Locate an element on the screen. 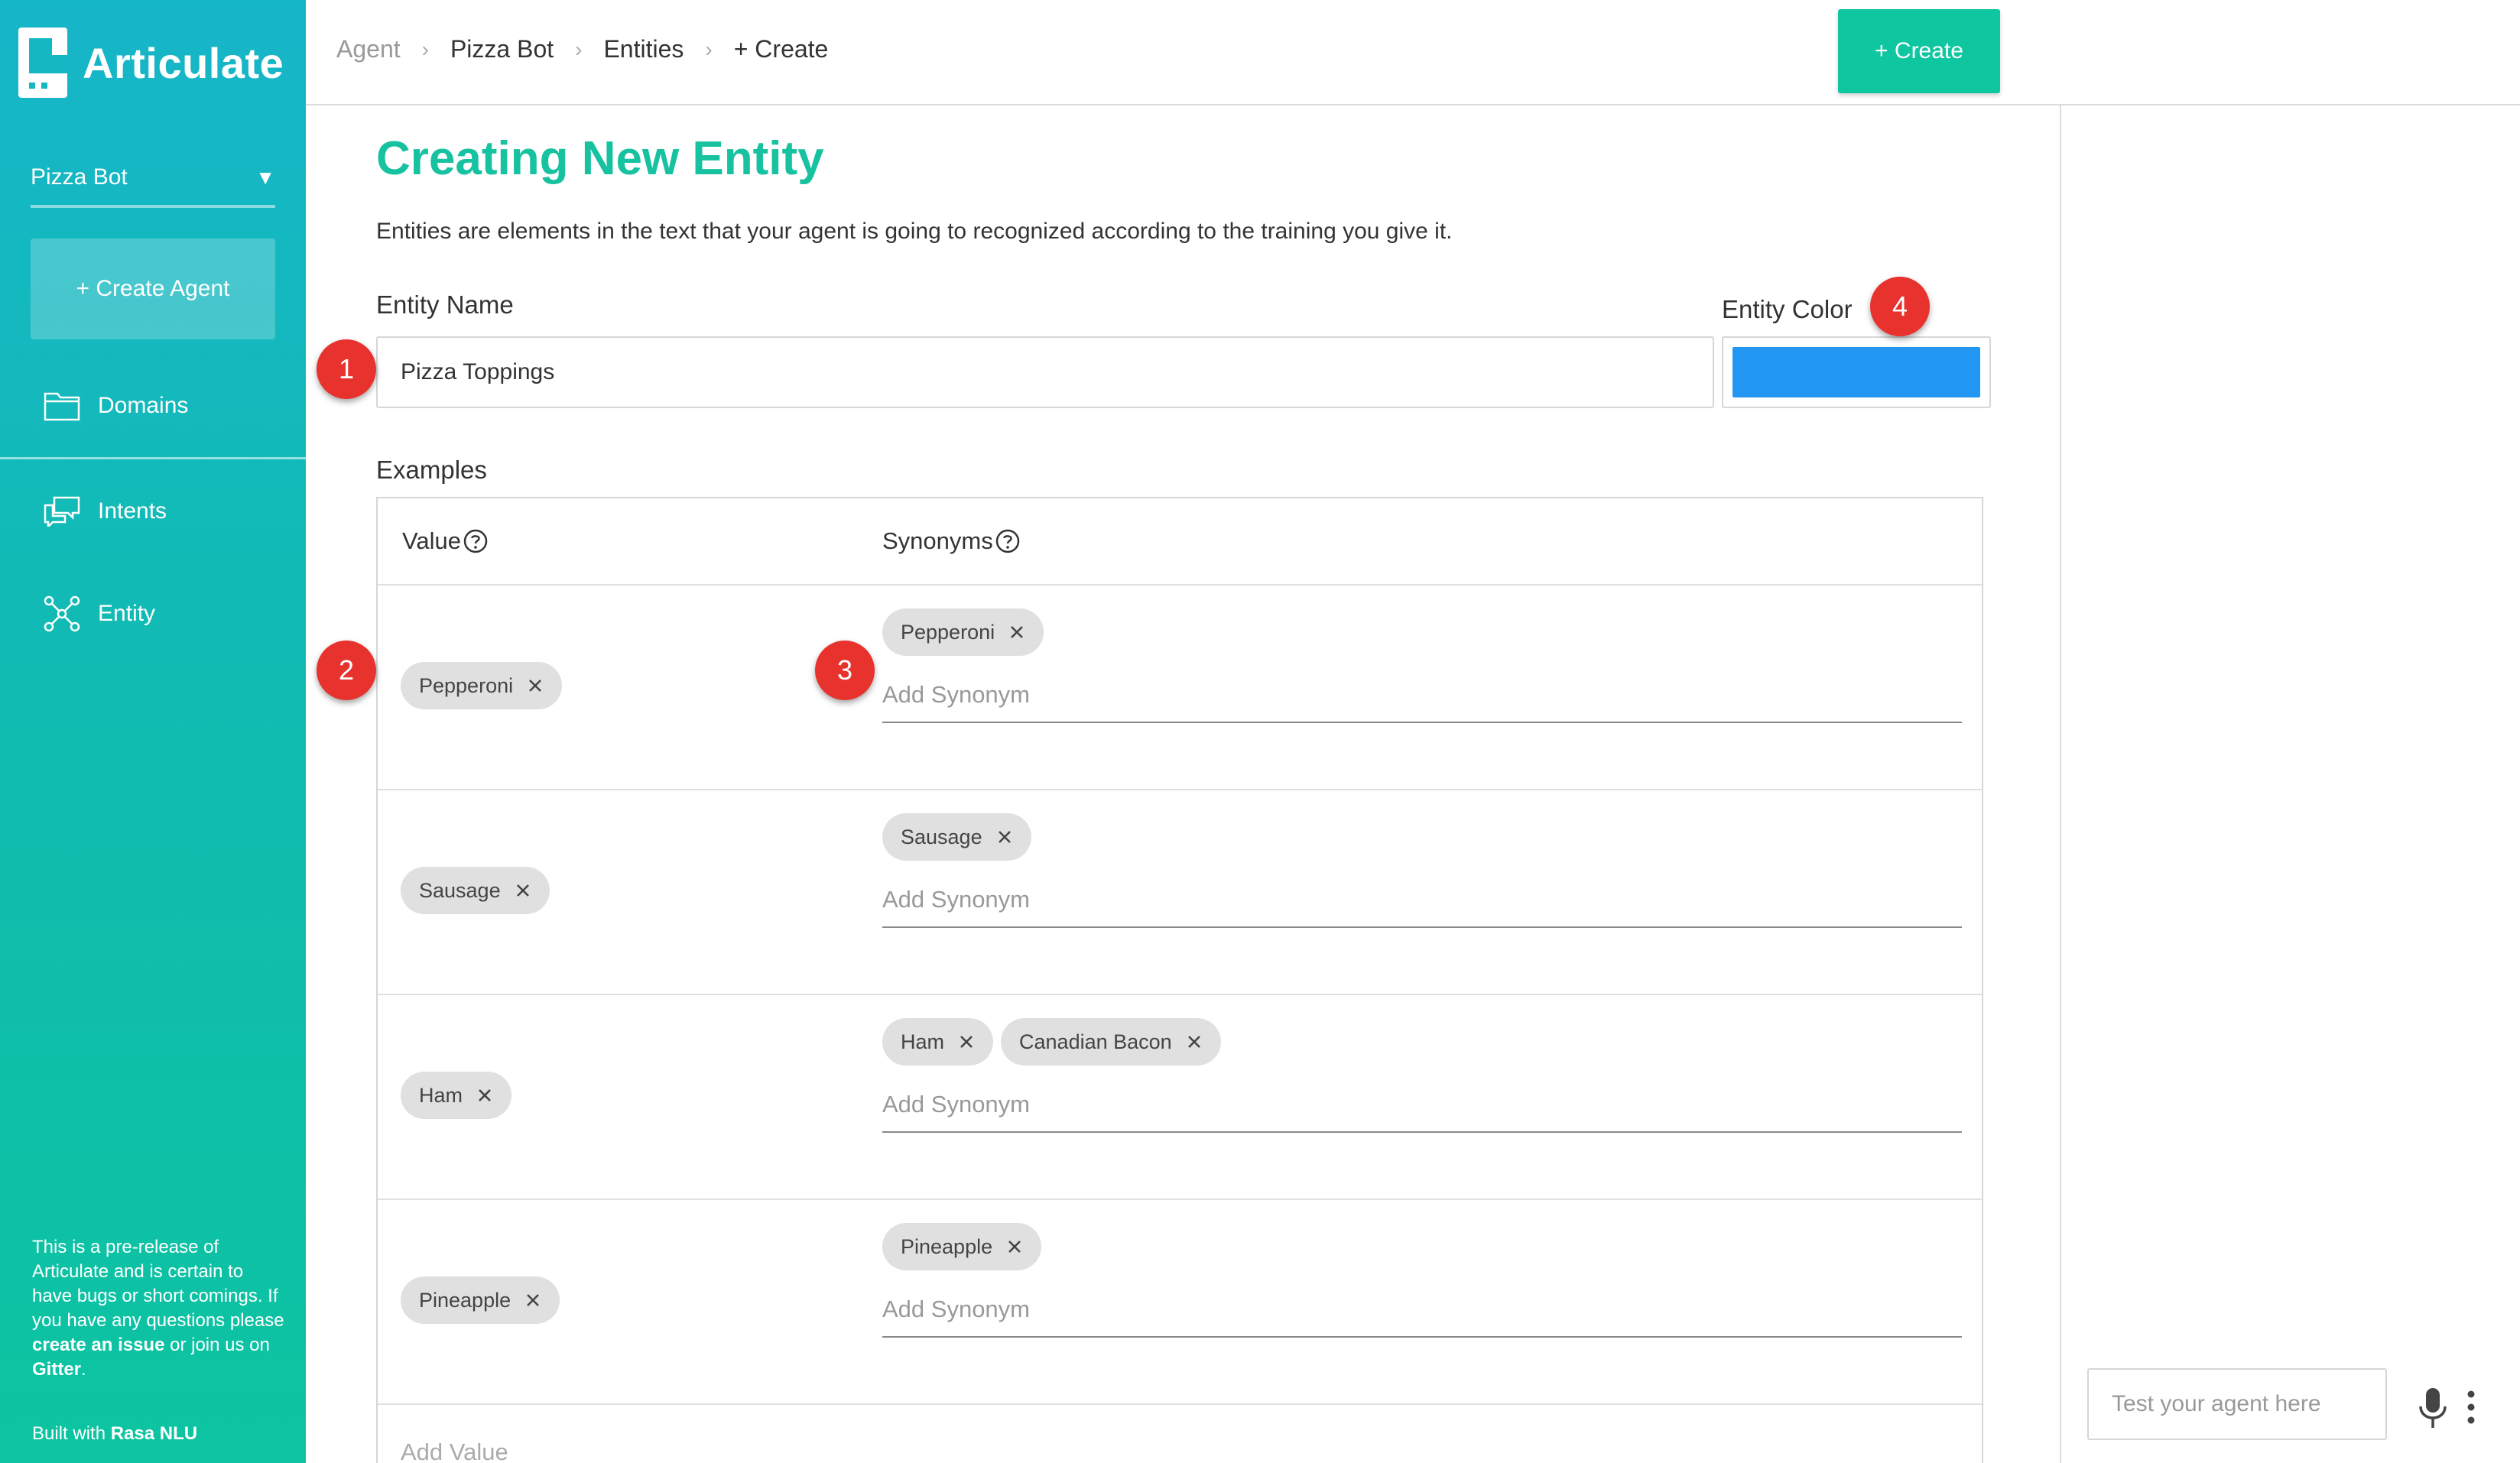  value-header-label: Value is located at coordinates (431, 541).